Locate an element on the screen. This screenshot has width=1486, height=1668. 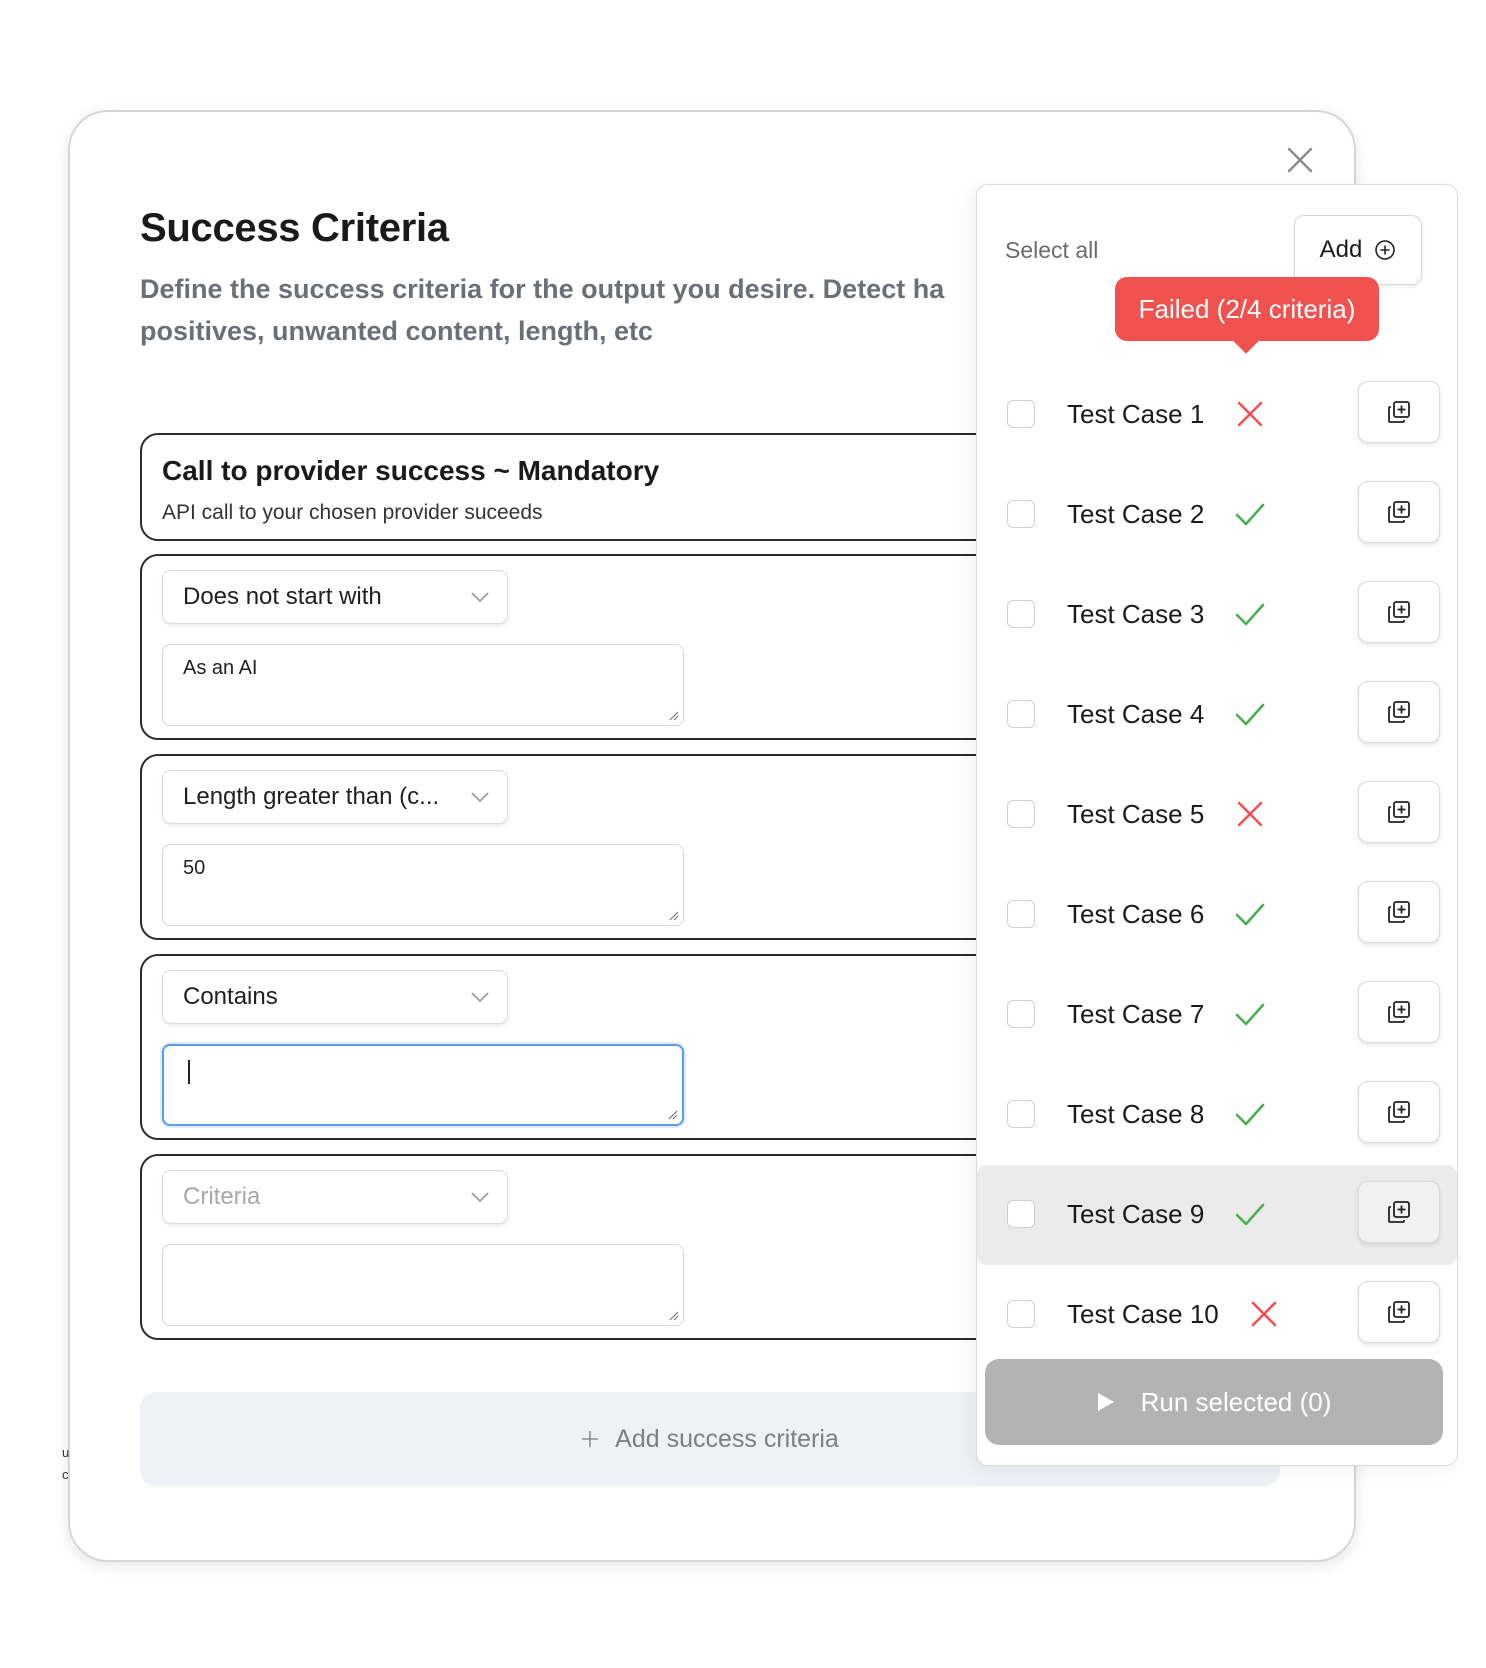
criteria-card: Length greater than (c... 50 is located at coordinates (570, 847).